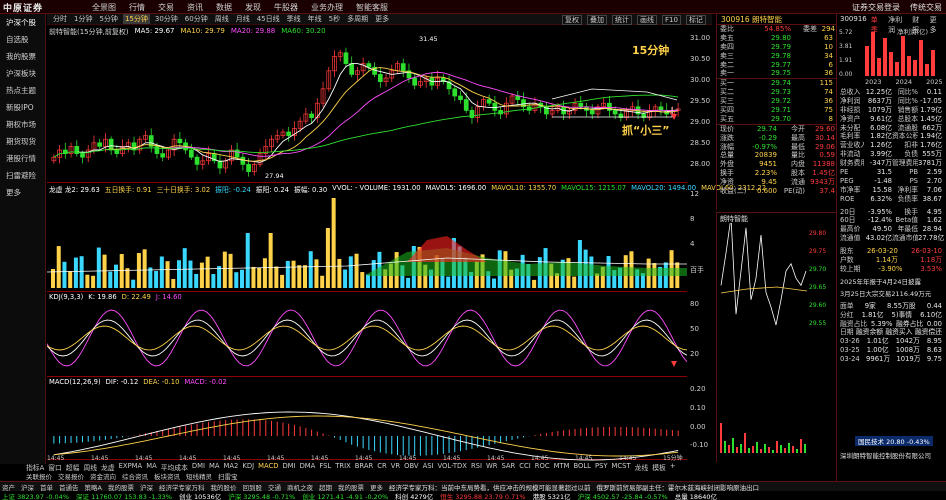  Describe the element at coordinates (898, 24) in the screenshot. I see `fund-tab: 净利润` at that location.